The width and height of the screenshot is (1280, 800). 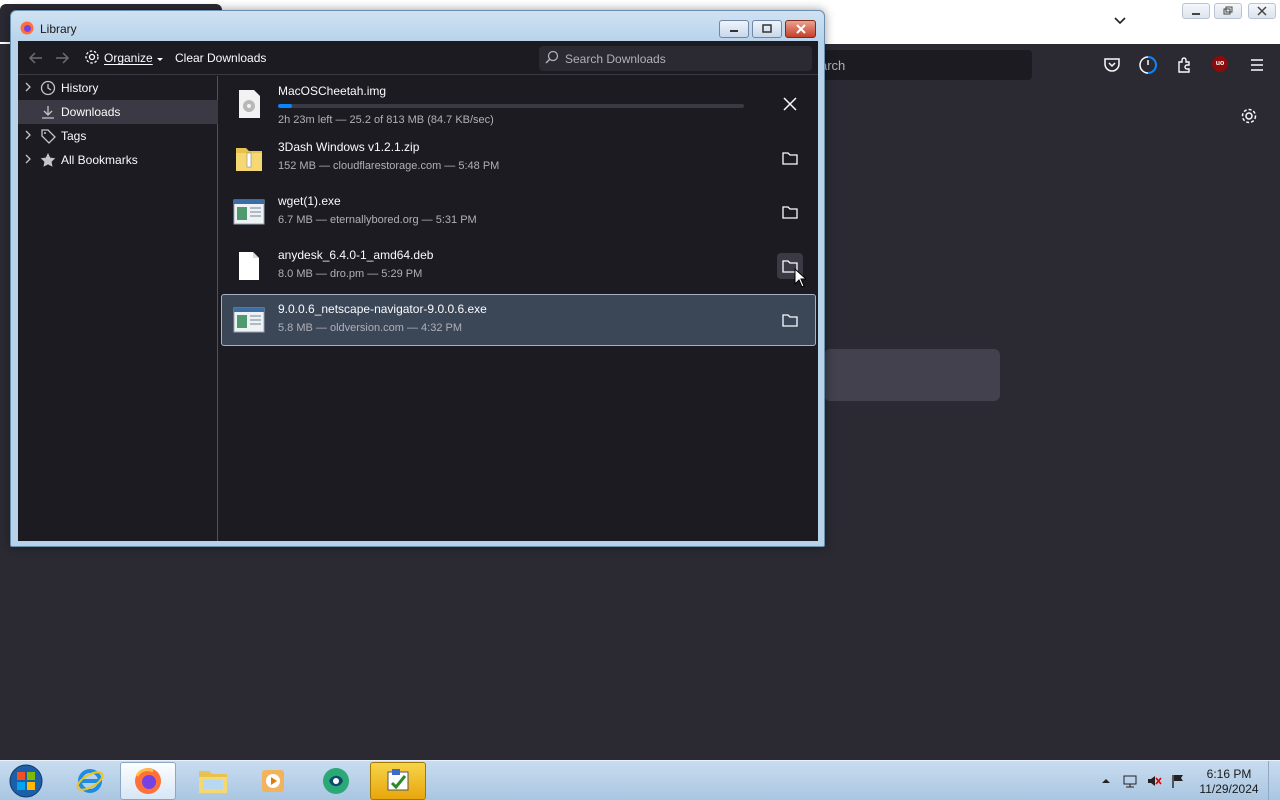 What do you see at coordinates (1148, 65) in the screenshot?
I see `firefox-account-icon` at bounding box center [1148, 65].